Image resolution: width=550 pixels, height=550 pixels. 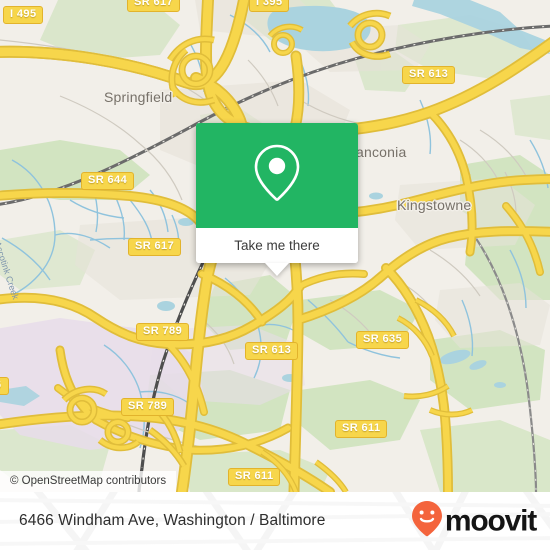 I want to click on address-text: 6466 Windham Ave, Washington / Baltimore, so click(x=172, y=520).